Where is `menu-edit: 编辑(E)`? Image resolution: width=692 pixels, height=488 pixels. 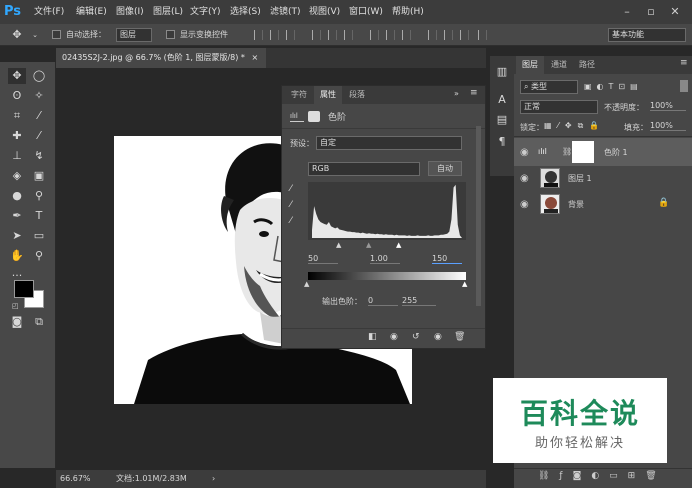 menu-edit: 编辑(E) is located at coordinates (91, 12).